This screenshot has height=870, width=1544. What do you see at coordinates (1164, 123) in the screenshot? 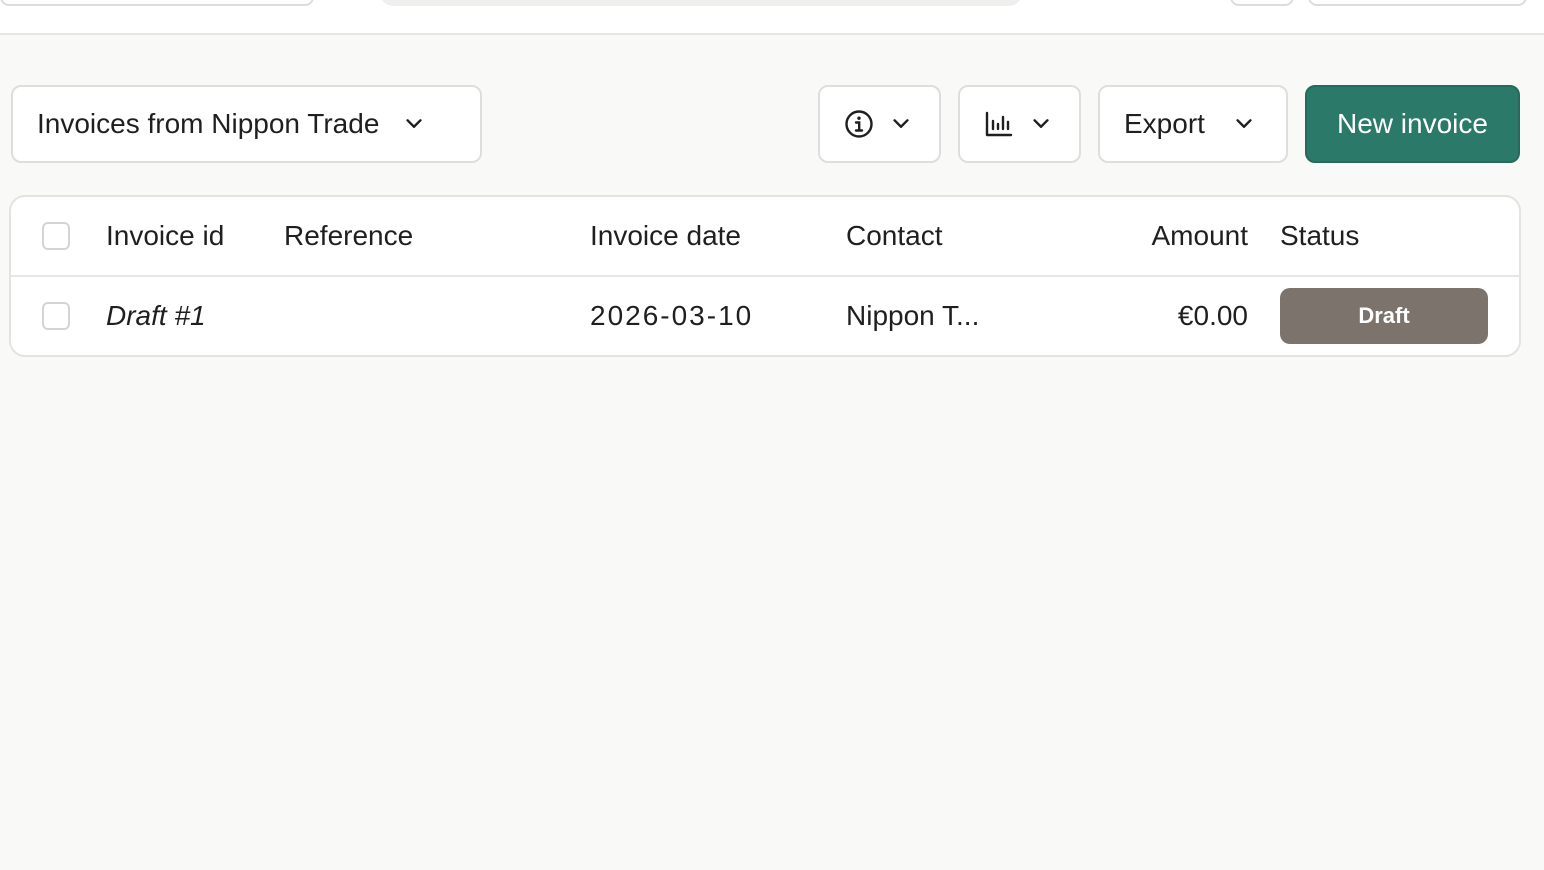
I see `export-label: Export` at bounding box center [1164, 123].